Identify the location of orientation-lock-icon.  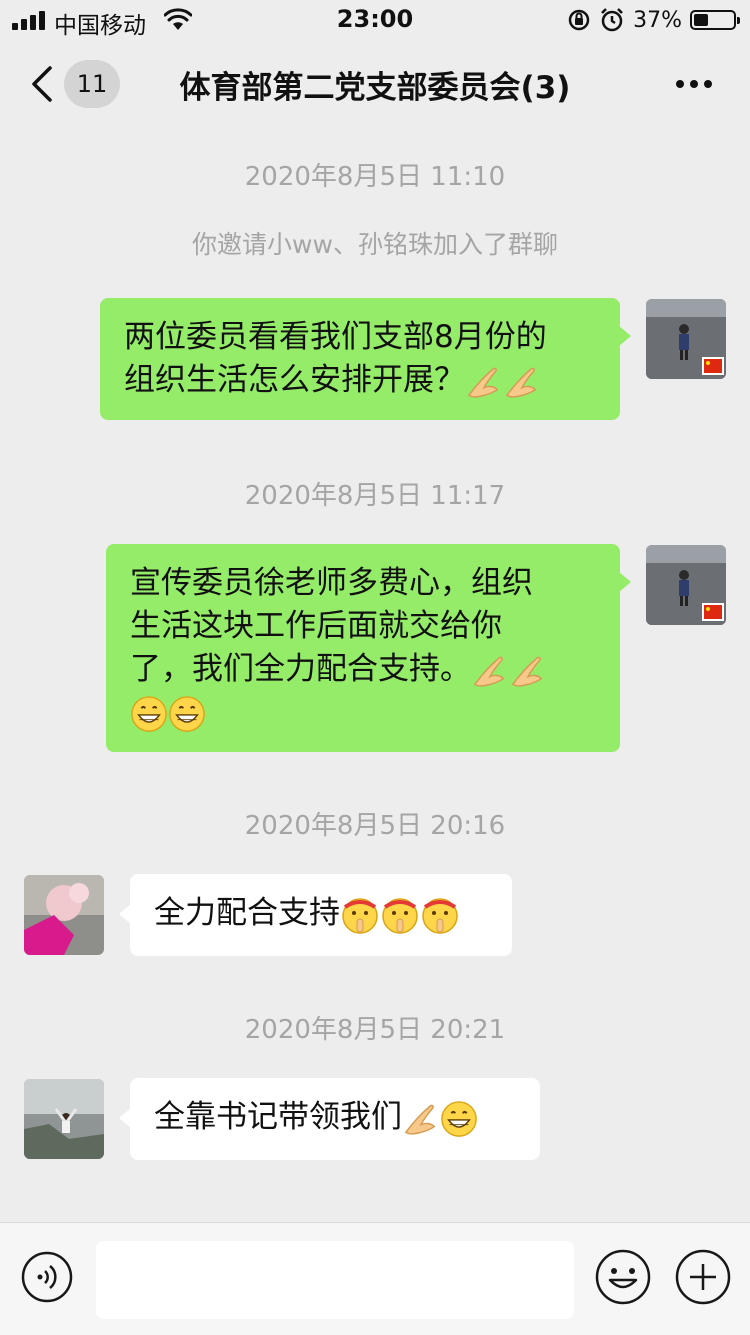
(579, 20).